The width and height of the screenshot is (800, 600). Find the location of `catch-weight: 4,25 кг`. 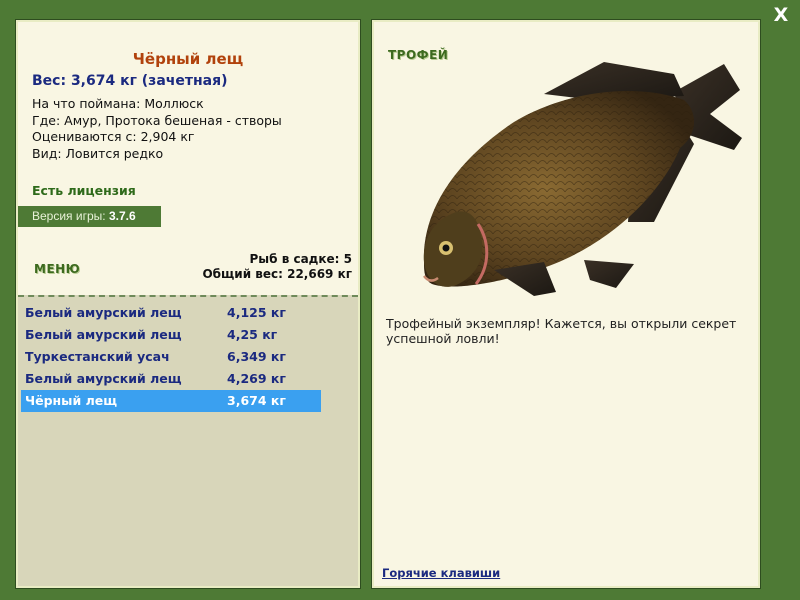

catch-weight: 4,25 кг is located at coordinates (252, 334).